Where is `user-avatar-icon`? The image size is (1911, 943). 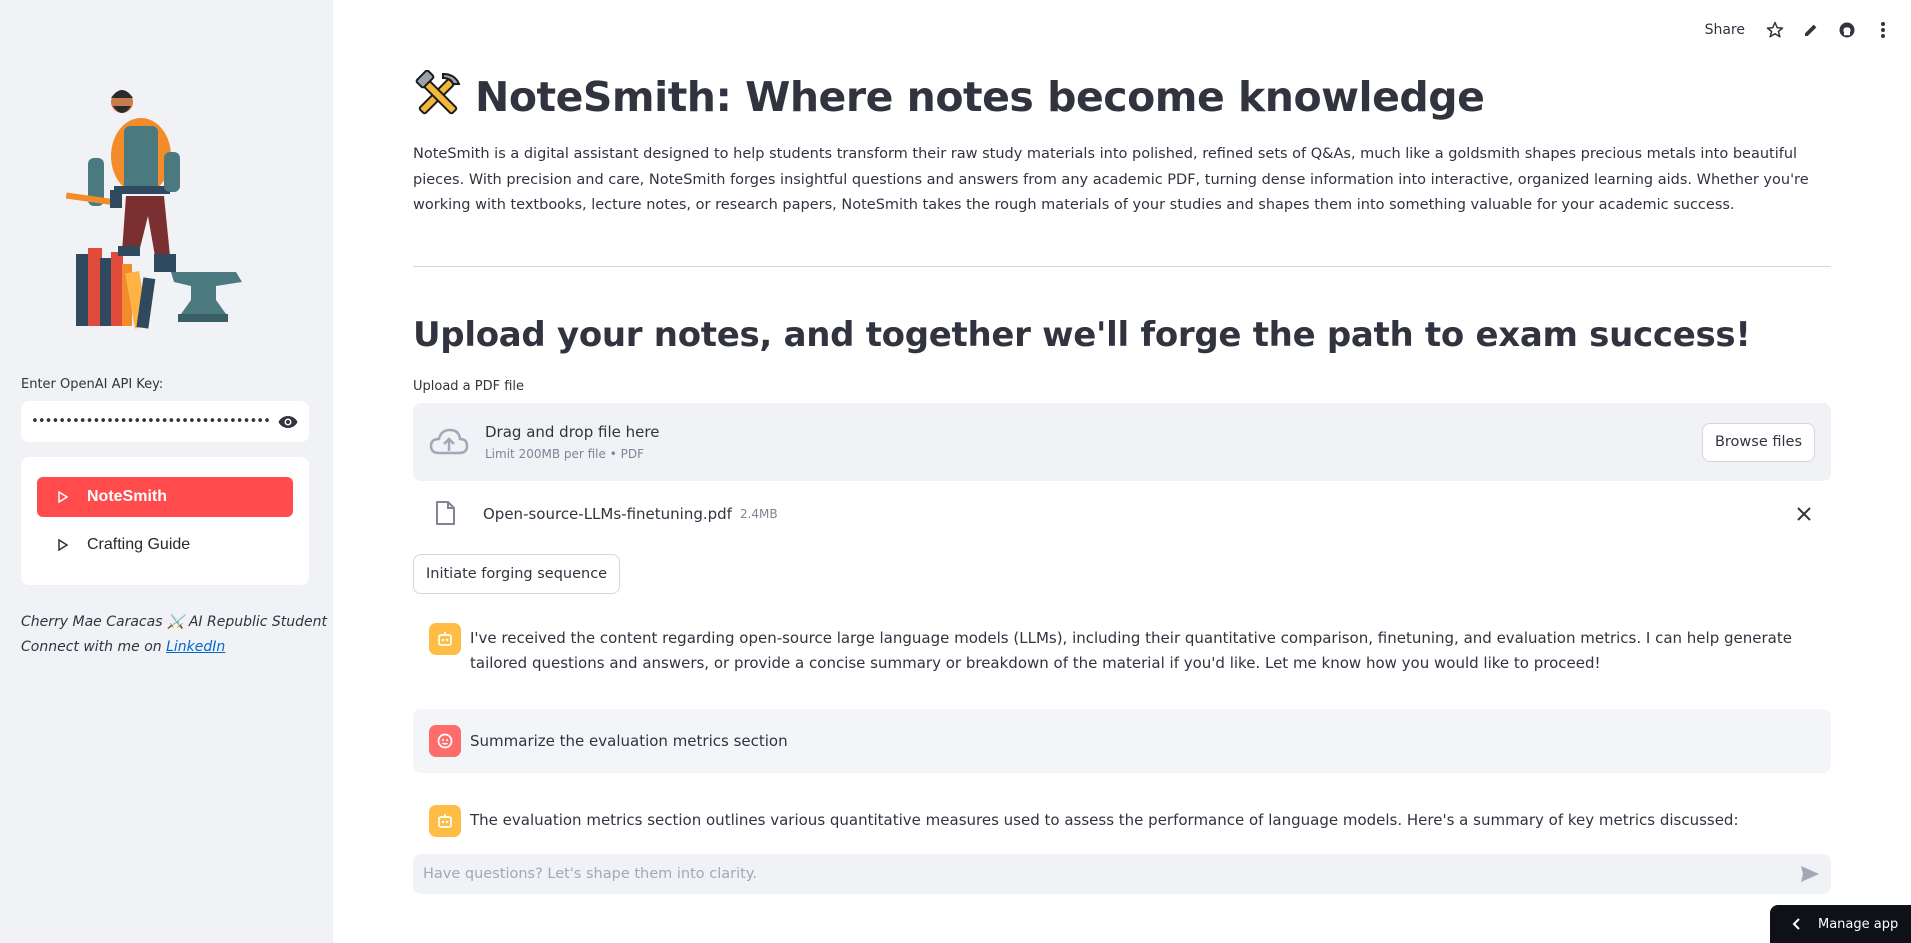
user-avatar-icon is located at coordinates (445, 741).